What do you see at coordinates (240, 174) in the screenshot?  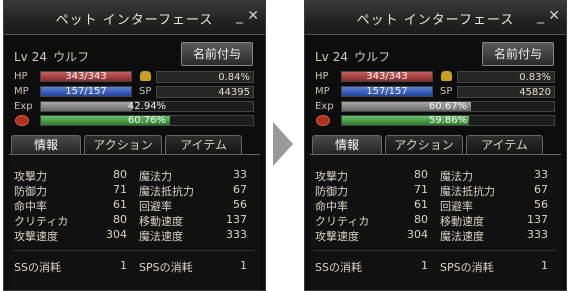 I see `matk-value: 33` at bounding box center [240, 174].